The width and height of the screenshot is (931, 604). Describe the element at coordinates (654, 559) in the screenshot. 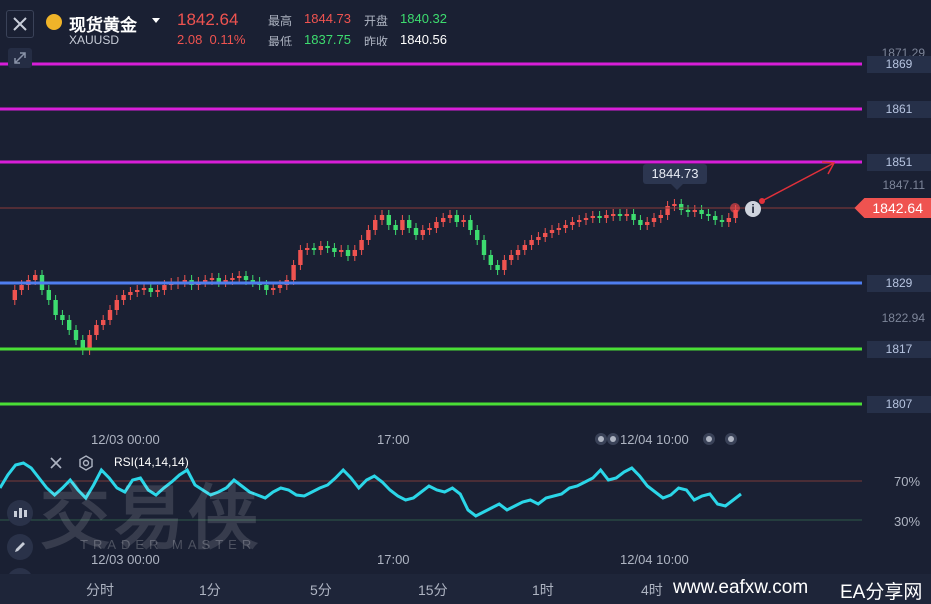

I see `rsi-time-label-3: 12/04 10:00` at that location.